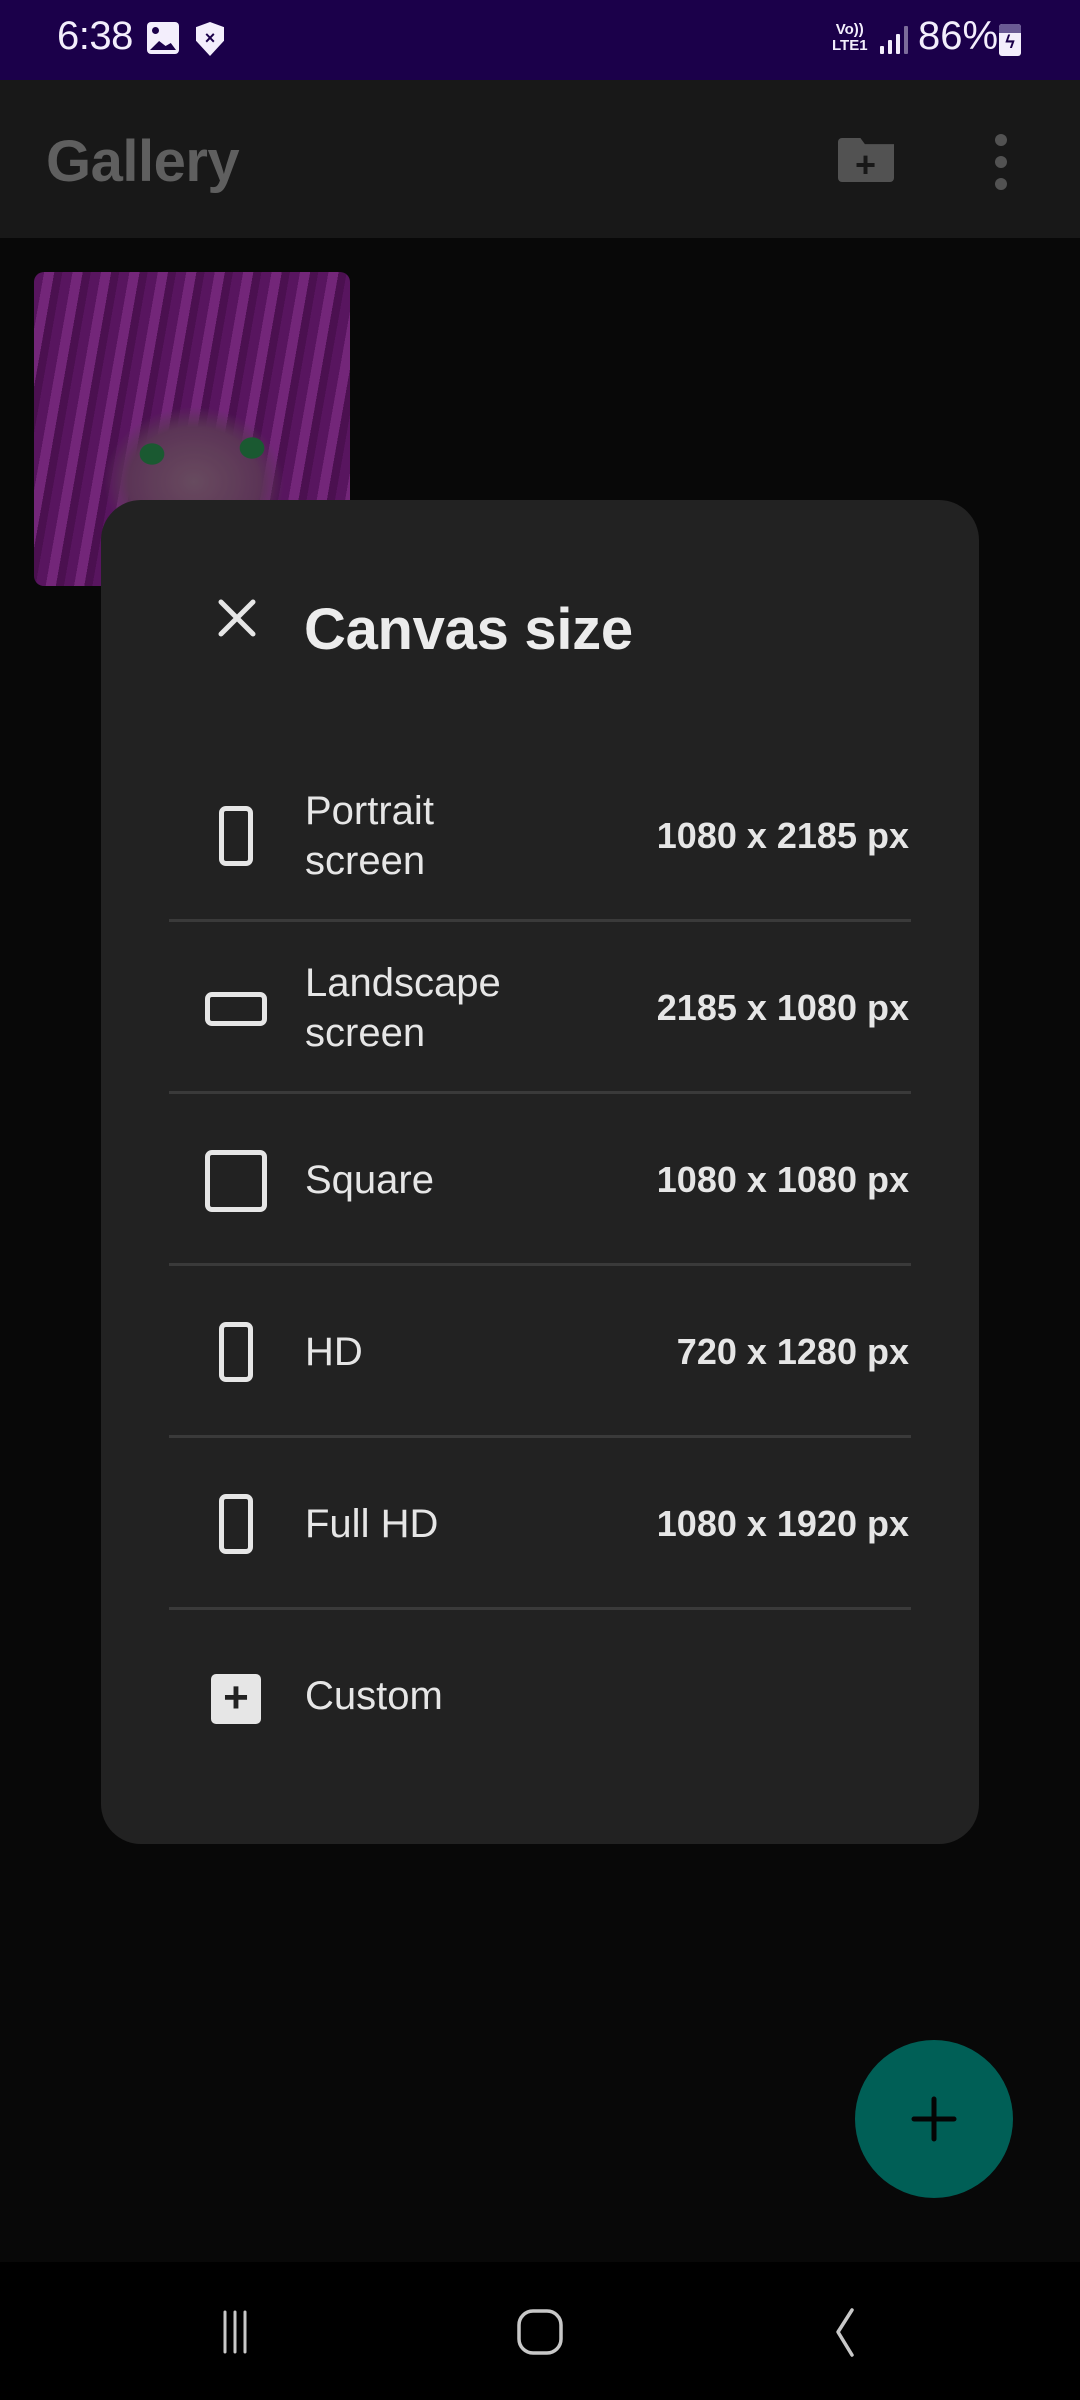  I want to click on add-box-icon: +, so click(236, 1699).